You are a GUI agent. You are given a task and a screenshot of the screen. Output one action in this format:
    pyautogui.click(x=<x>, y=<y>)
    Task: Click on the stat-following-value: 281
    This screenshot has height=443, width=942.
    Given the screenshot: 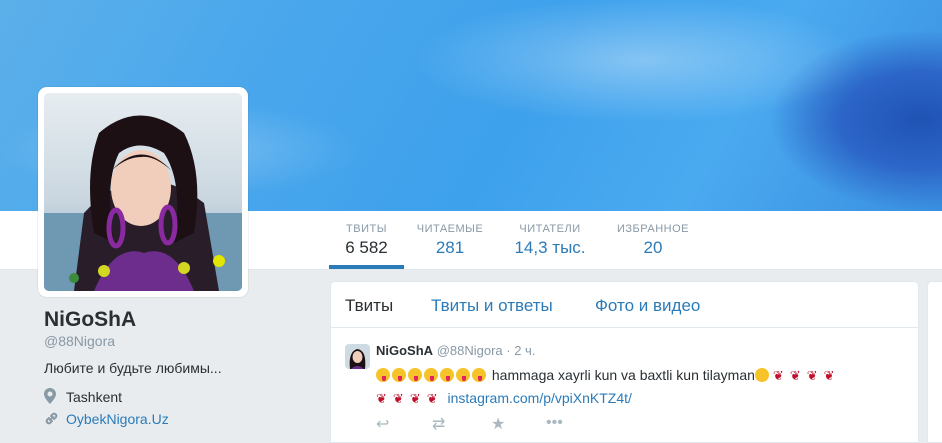 What is the action you would take?
    pyautogui.click(x=450, y=247)
    